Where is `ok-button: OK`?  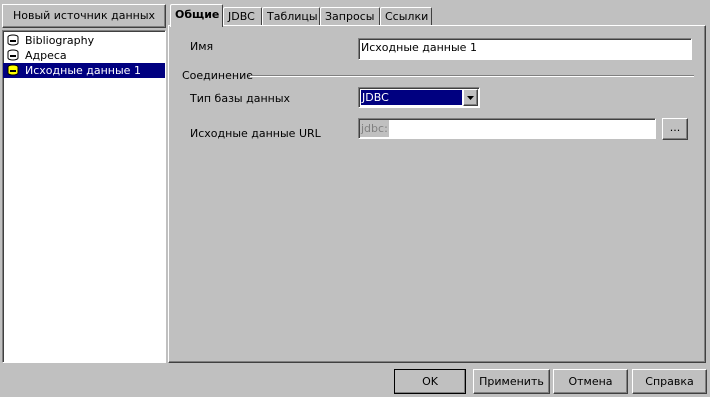 ok-button: OK is located at coordinates (430, 381).